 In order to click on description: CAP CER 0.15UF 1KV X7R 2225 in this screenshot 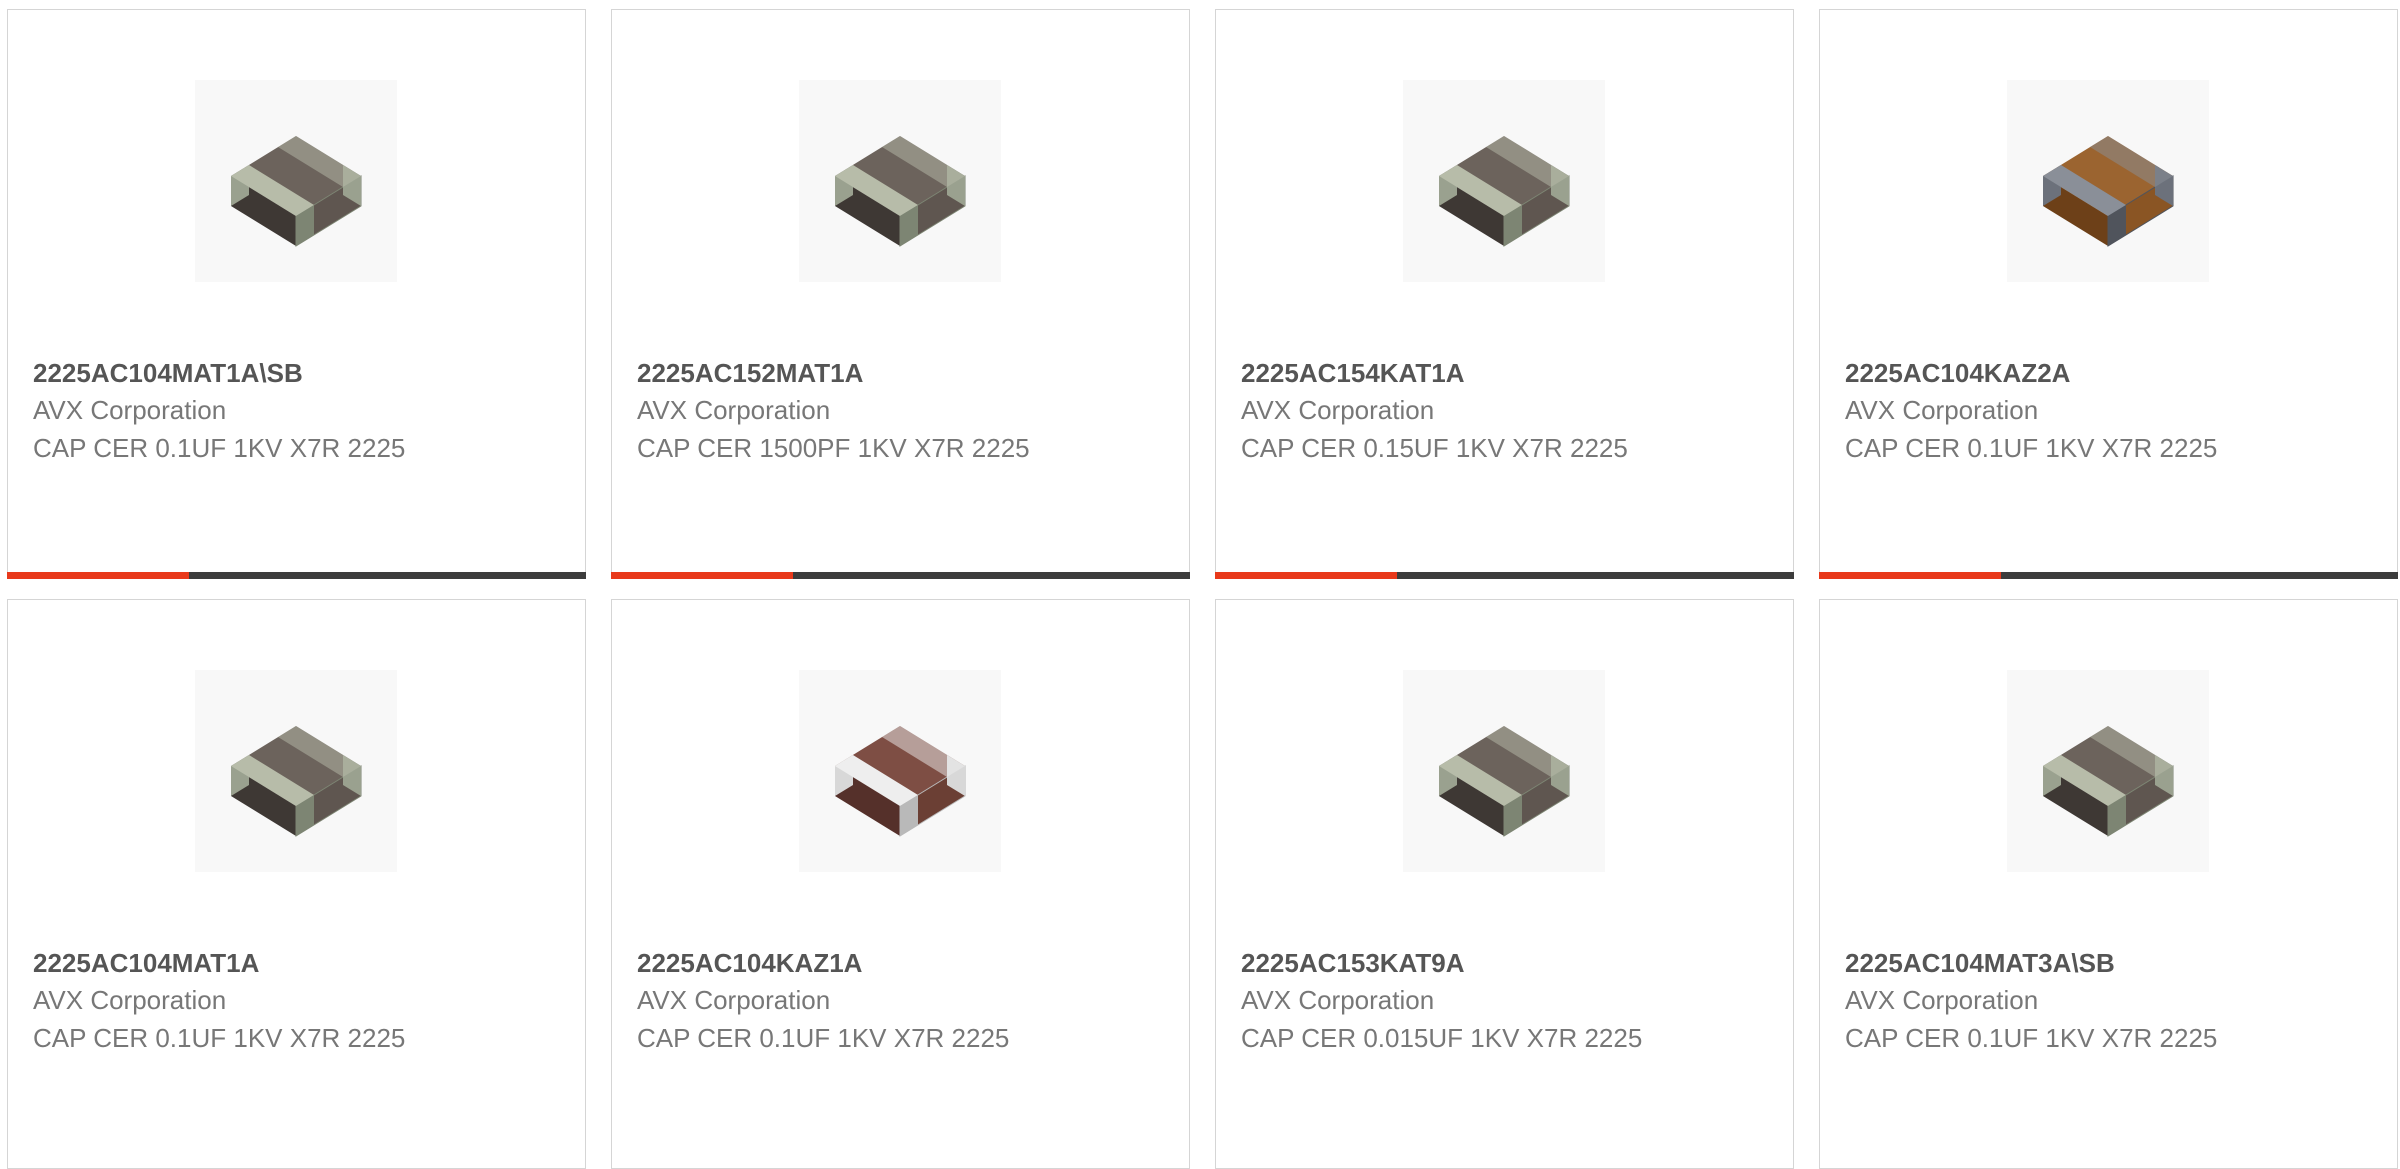, I will do `click(1434, 448)`.